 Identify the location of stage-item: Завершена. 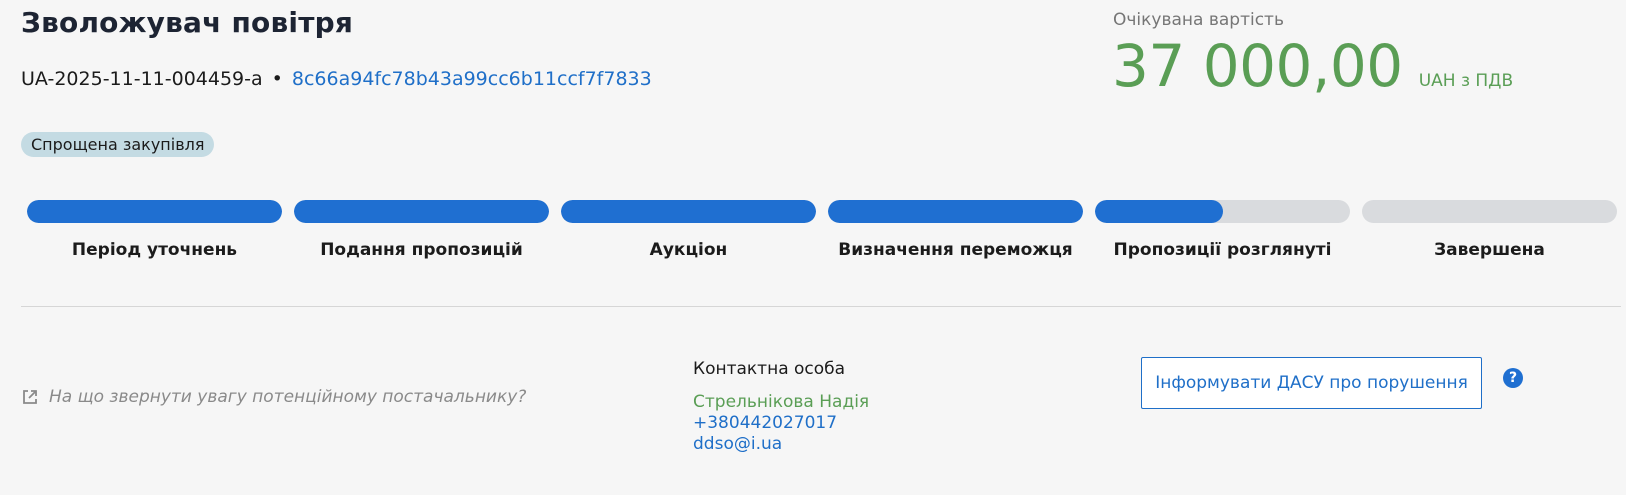
(1489, 230).